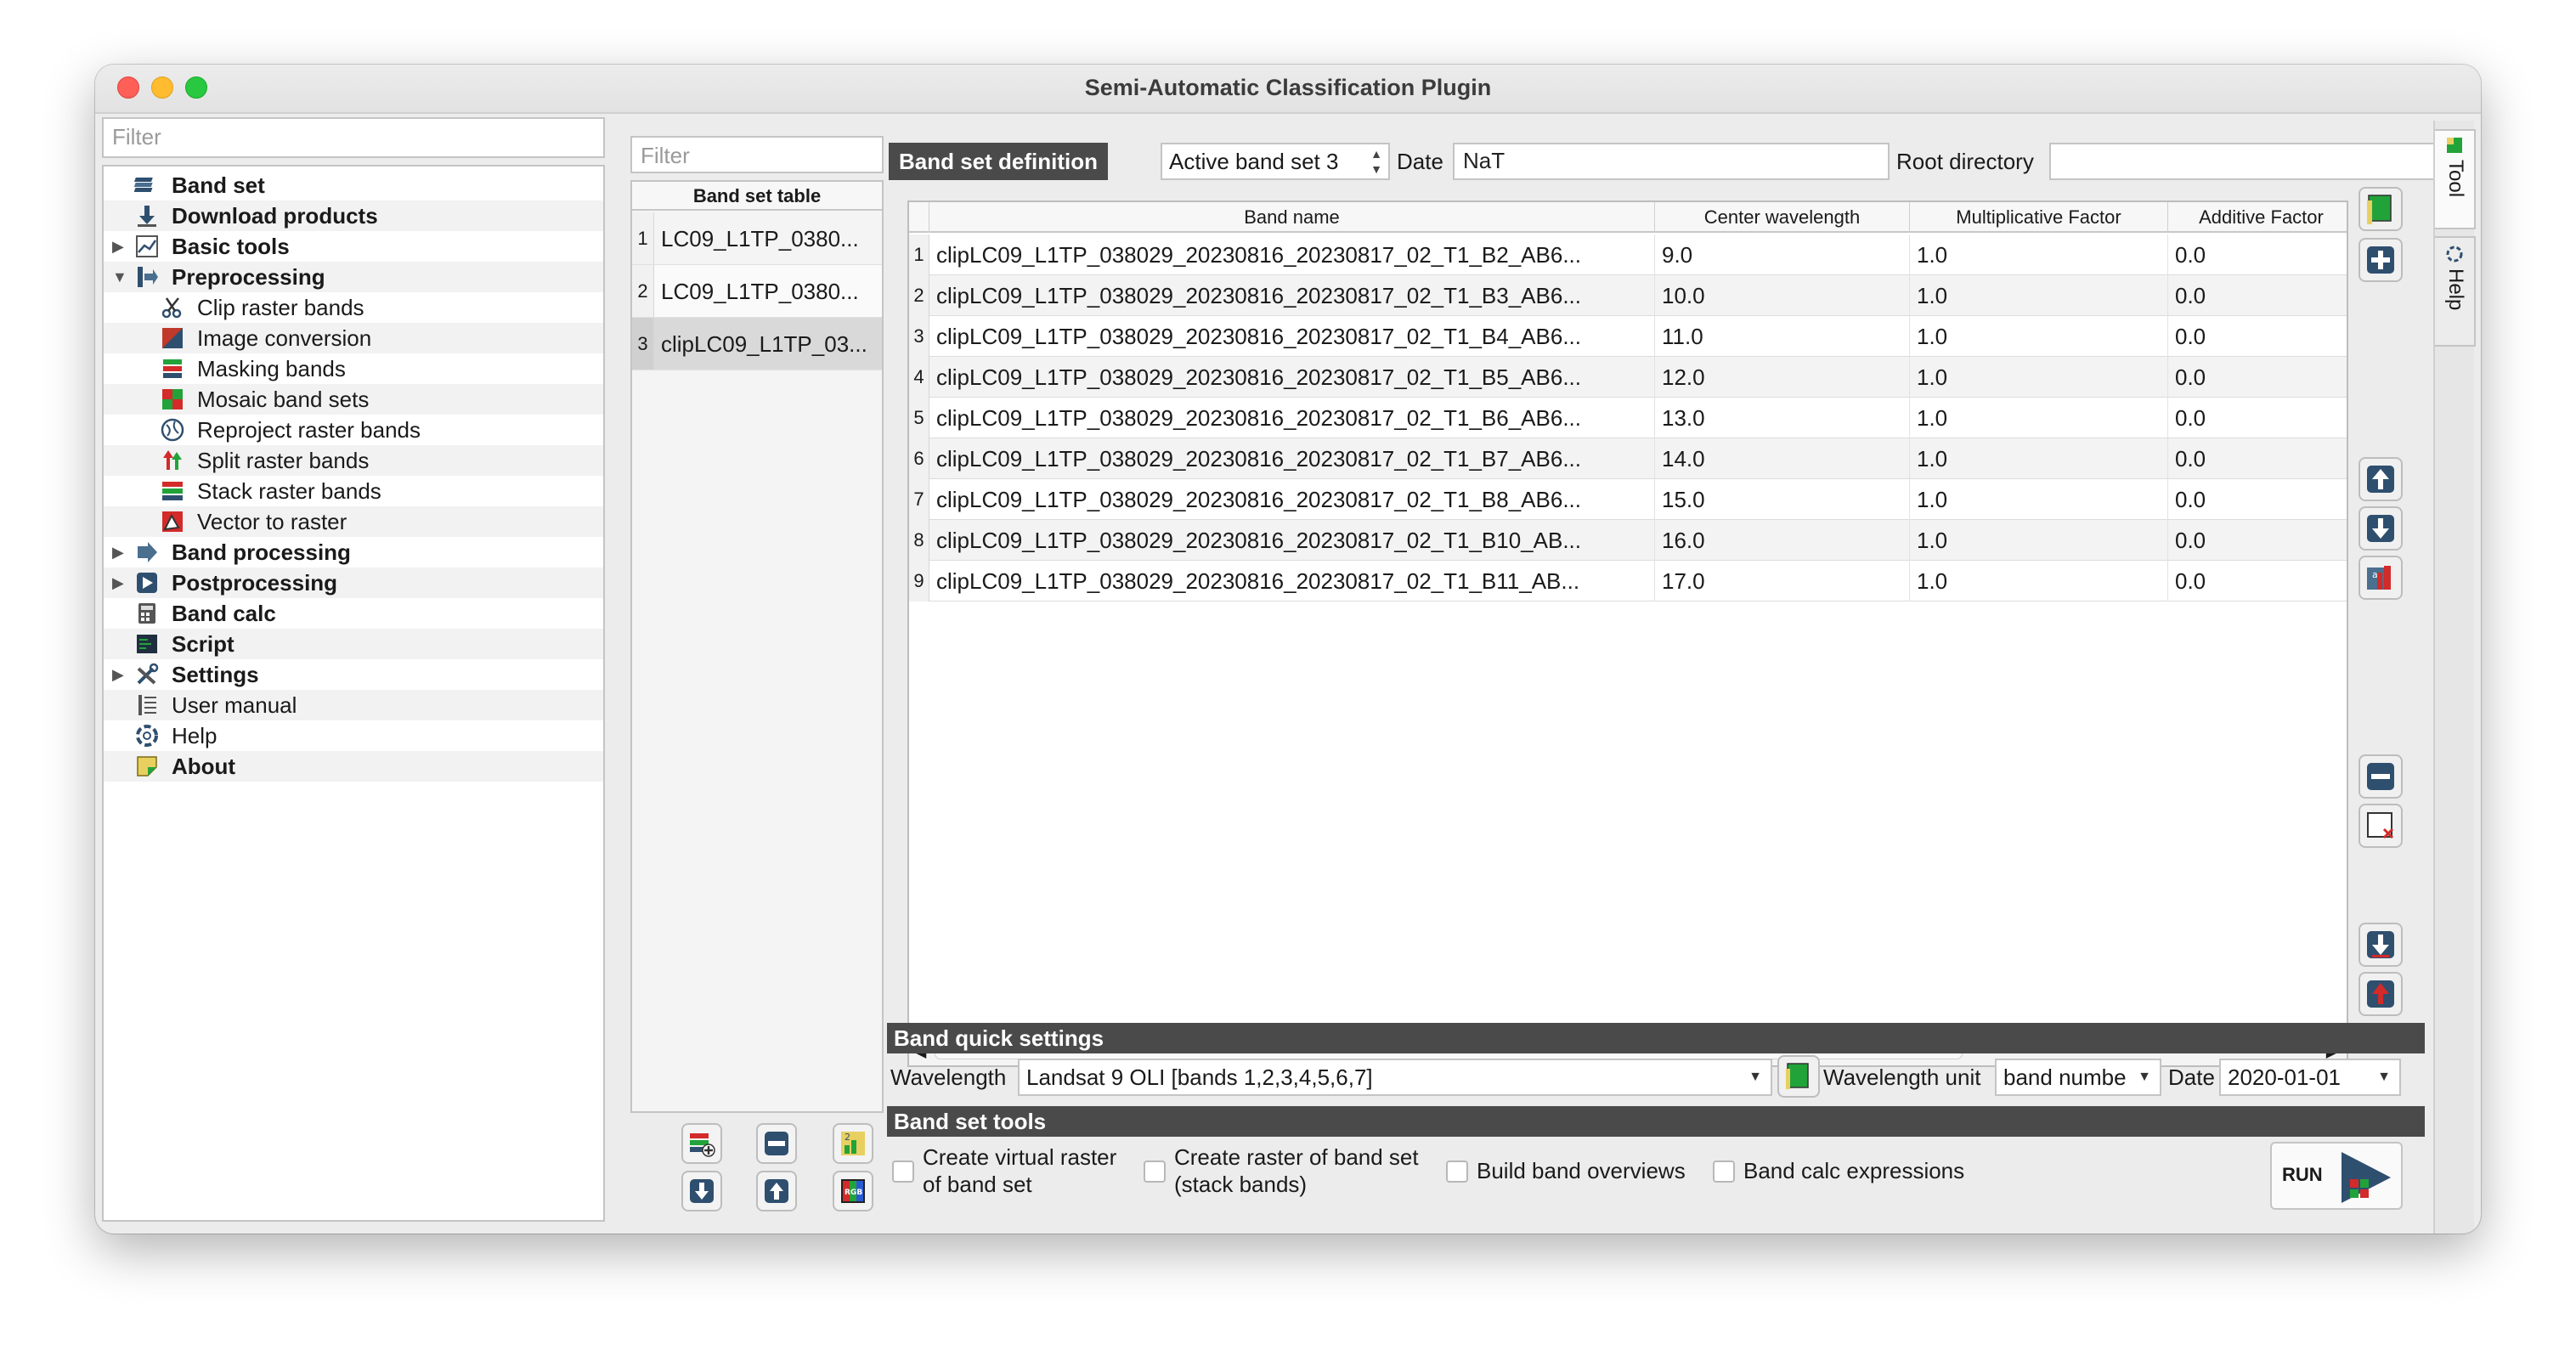  I want to click on band-set-filter-input: Filter, so click(757, 154).